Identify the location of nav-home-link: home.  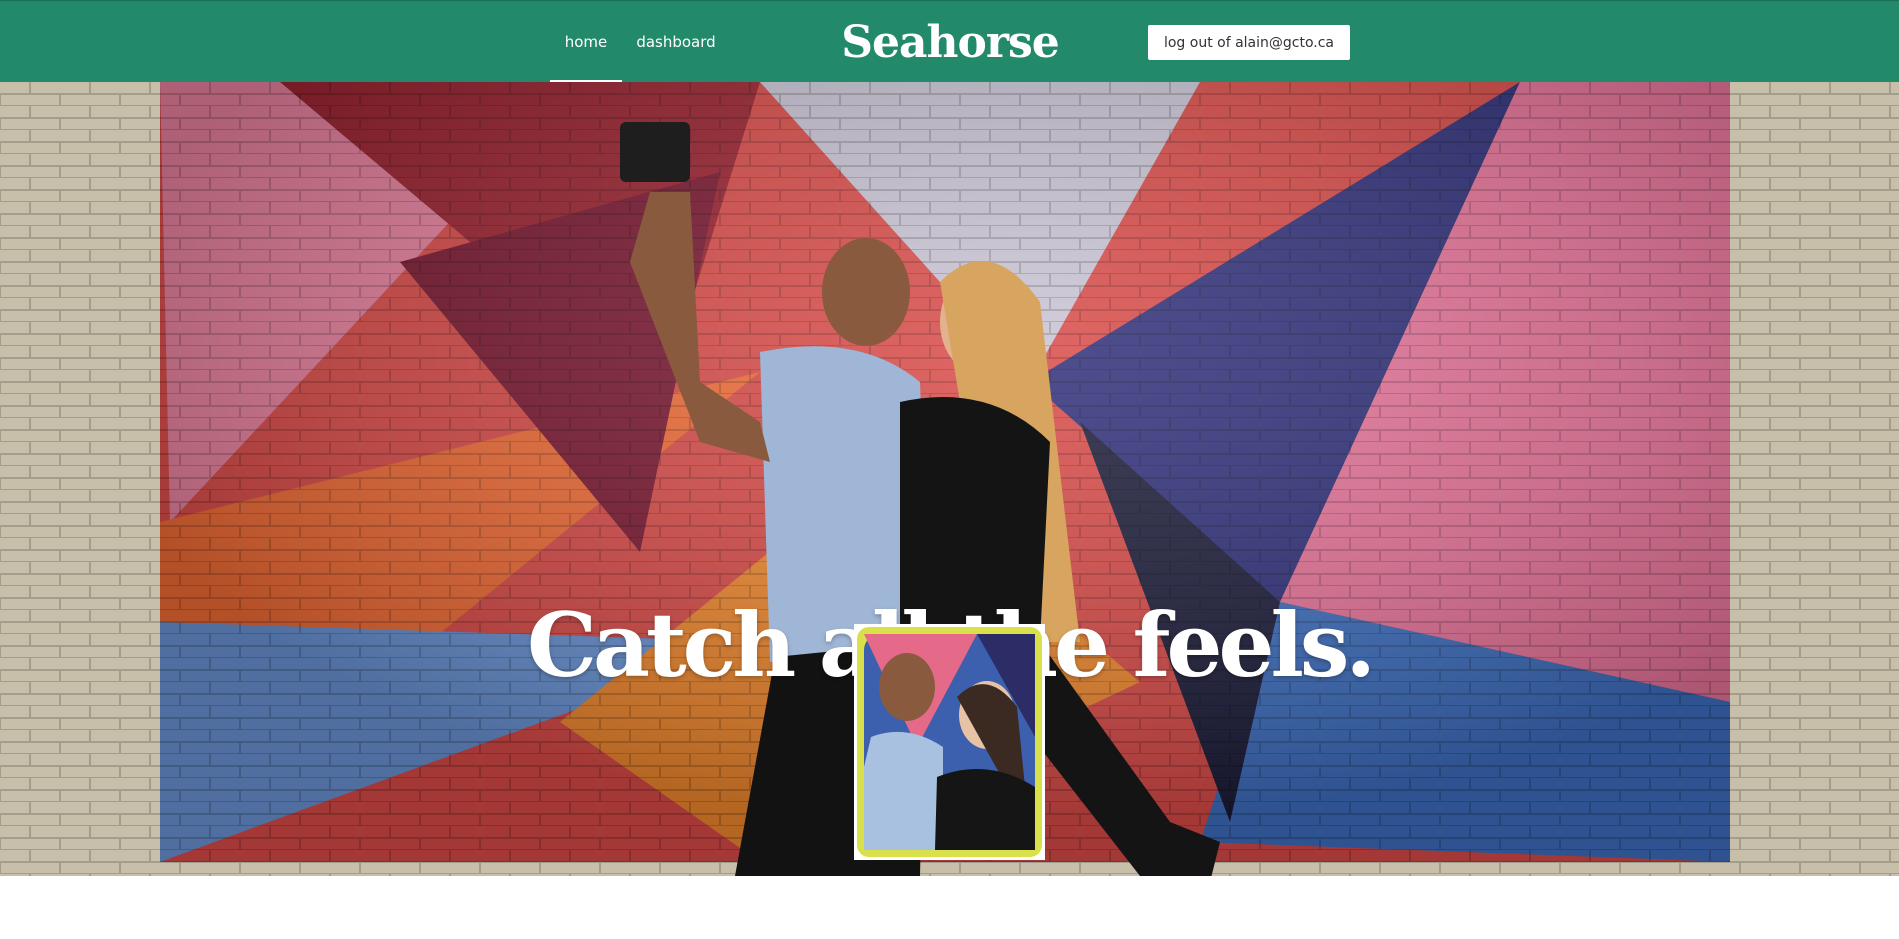
(586, 41).